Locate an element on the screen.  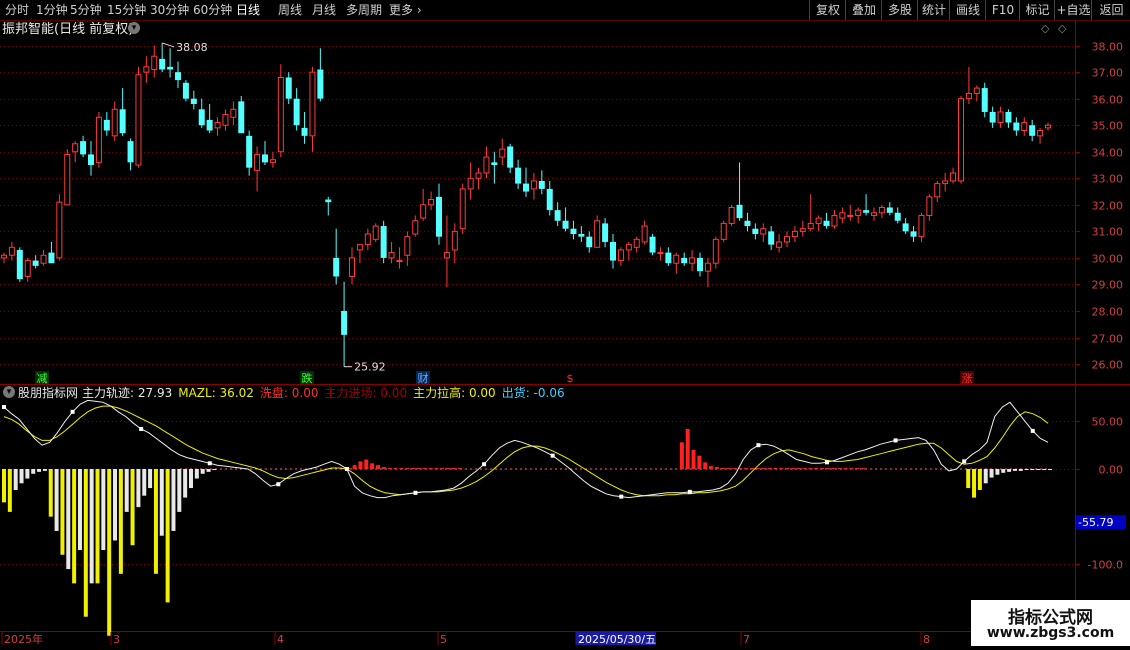
legend-item-0: 主力轨迹: 27.93 is located at coordinates (127, 393).